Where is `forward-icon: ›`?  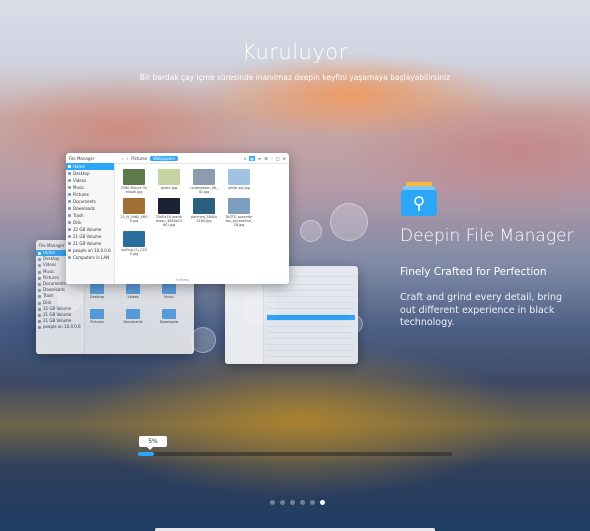 forward-icon: › is located at coordinates (128, 158).